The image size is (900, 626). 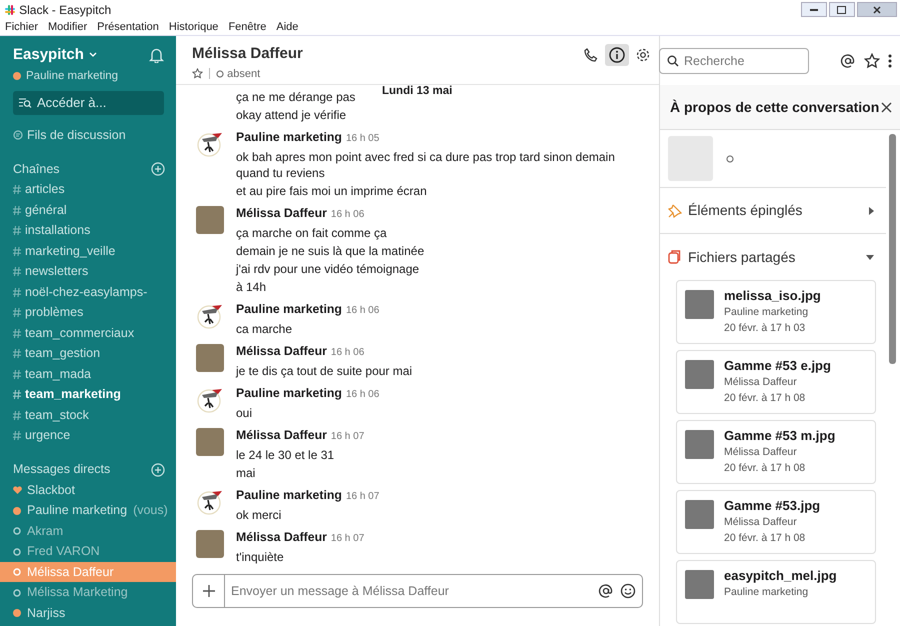 What do you see at coordinates (88, 551) in the screenshot?
I see `dm-item: Fred VARON` at bounding box center [88, 551].